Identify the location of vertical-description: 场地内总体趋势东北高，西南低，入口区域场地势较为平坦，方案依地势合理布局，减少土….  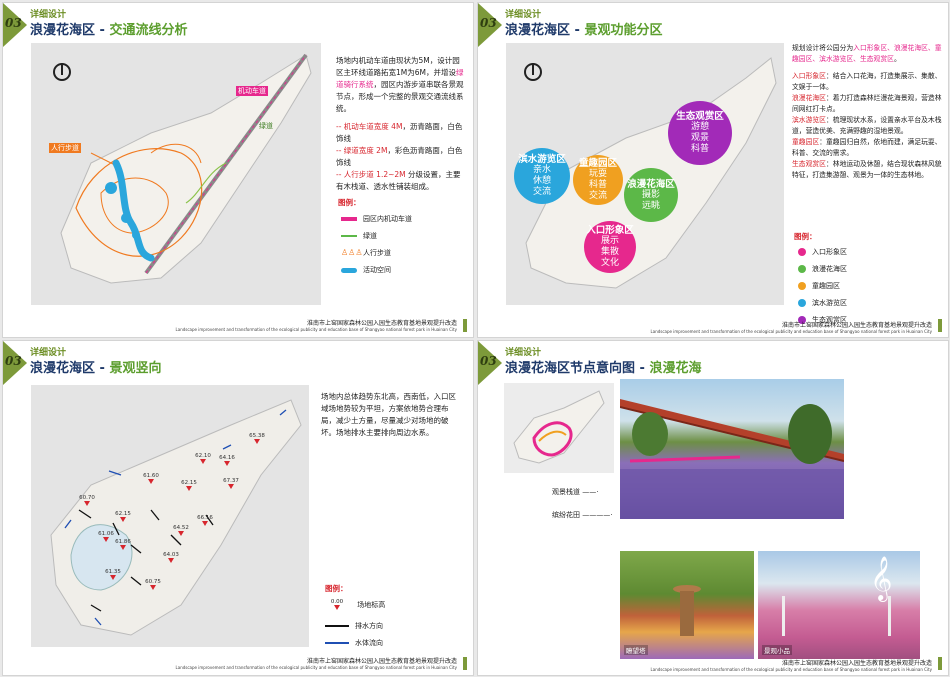
(388, 414).